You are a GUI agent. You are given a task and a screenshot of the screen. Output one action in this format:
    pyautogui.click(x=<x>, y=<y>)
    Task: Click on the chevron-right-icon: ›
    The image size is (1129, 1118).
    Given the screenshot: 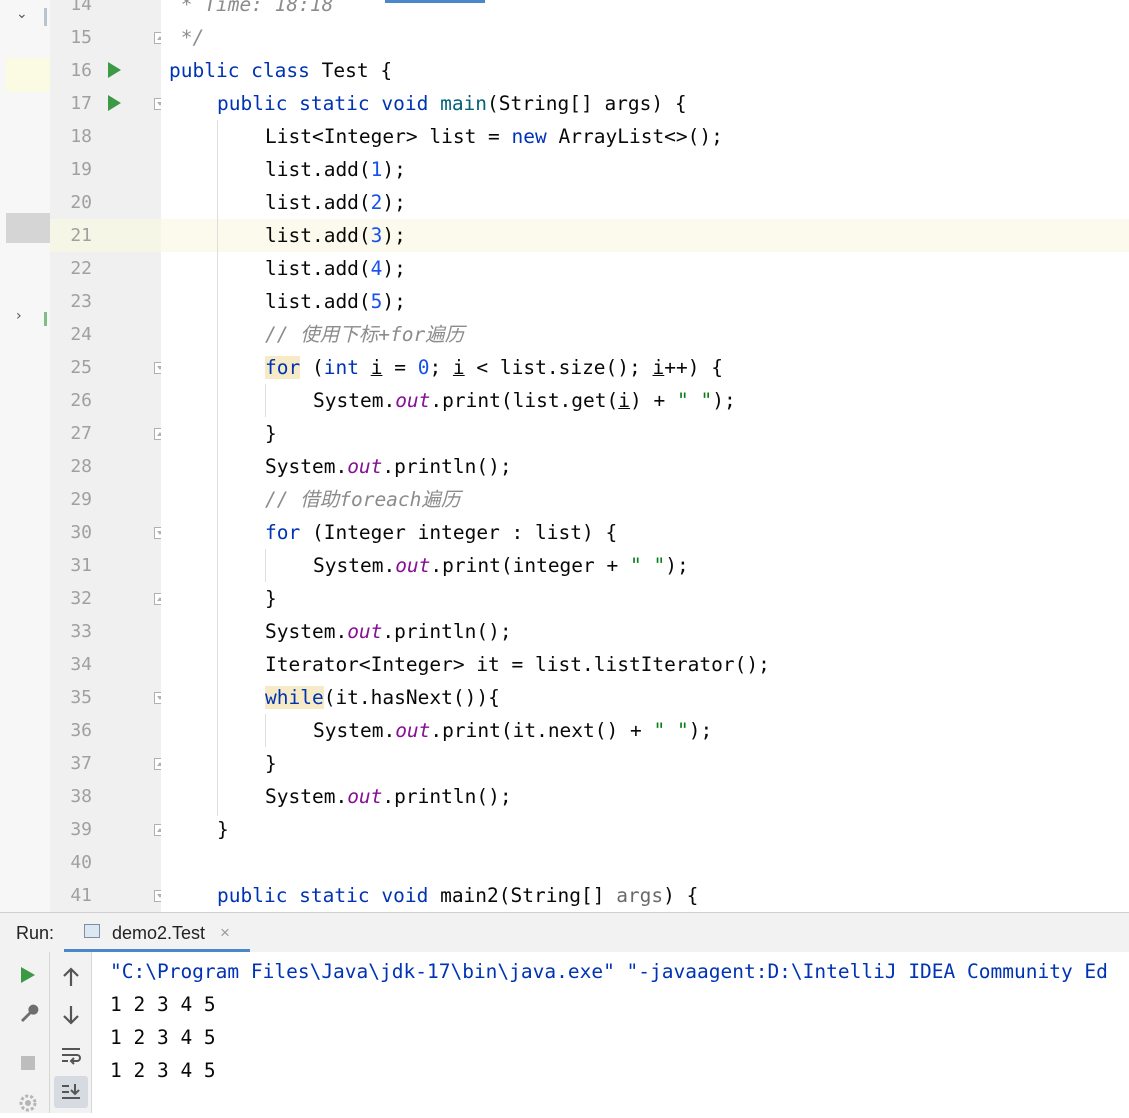 What is the action you would take?
    pyautogui.click(x=19, y=316)
    